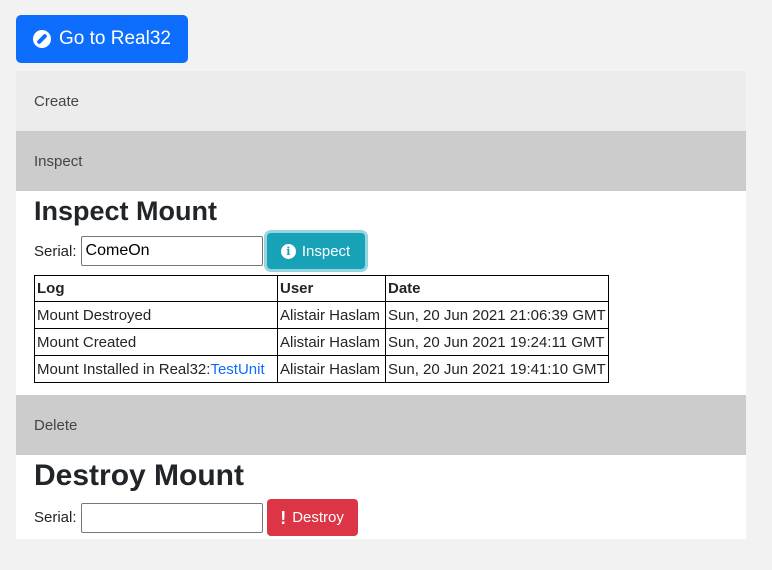  What do you see at coordinates (171, 517) in the screenshot?
I see `destroy-serial-input` at bounding box center [171, 517].